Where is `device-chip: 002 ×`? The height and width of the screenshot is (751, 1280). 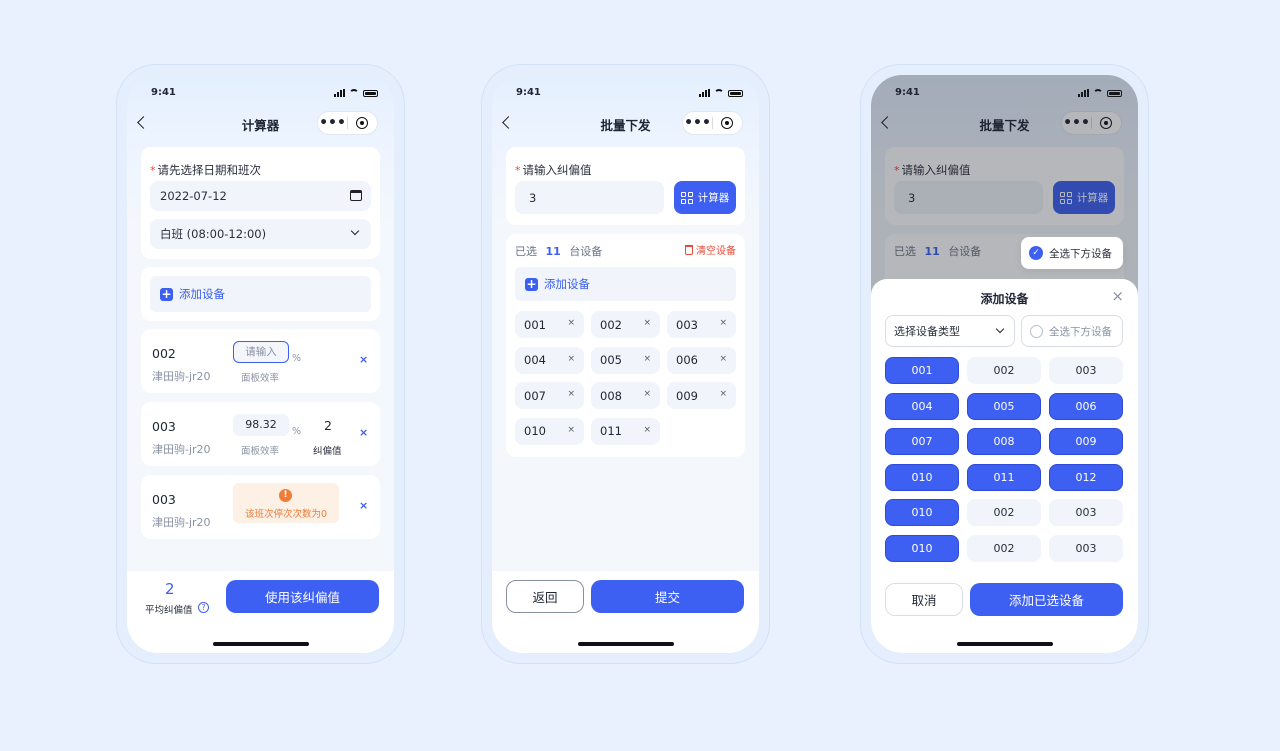
device-chip: 002 × is located at coordinates (625, 324).